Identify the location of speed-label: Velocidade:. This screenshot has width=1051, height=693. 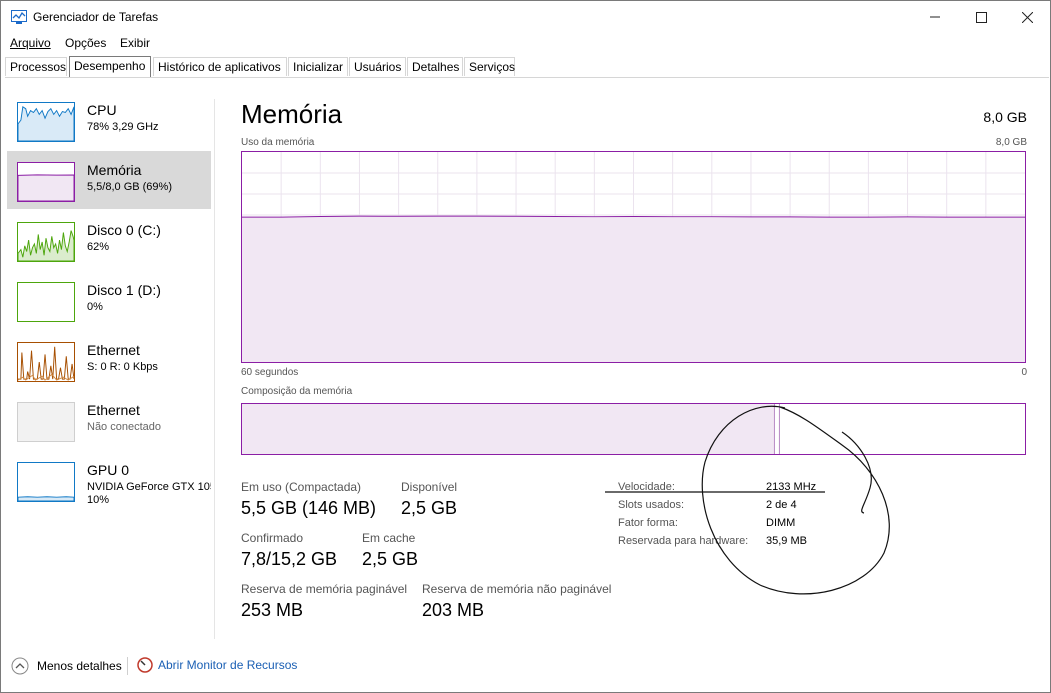
(646, 487).